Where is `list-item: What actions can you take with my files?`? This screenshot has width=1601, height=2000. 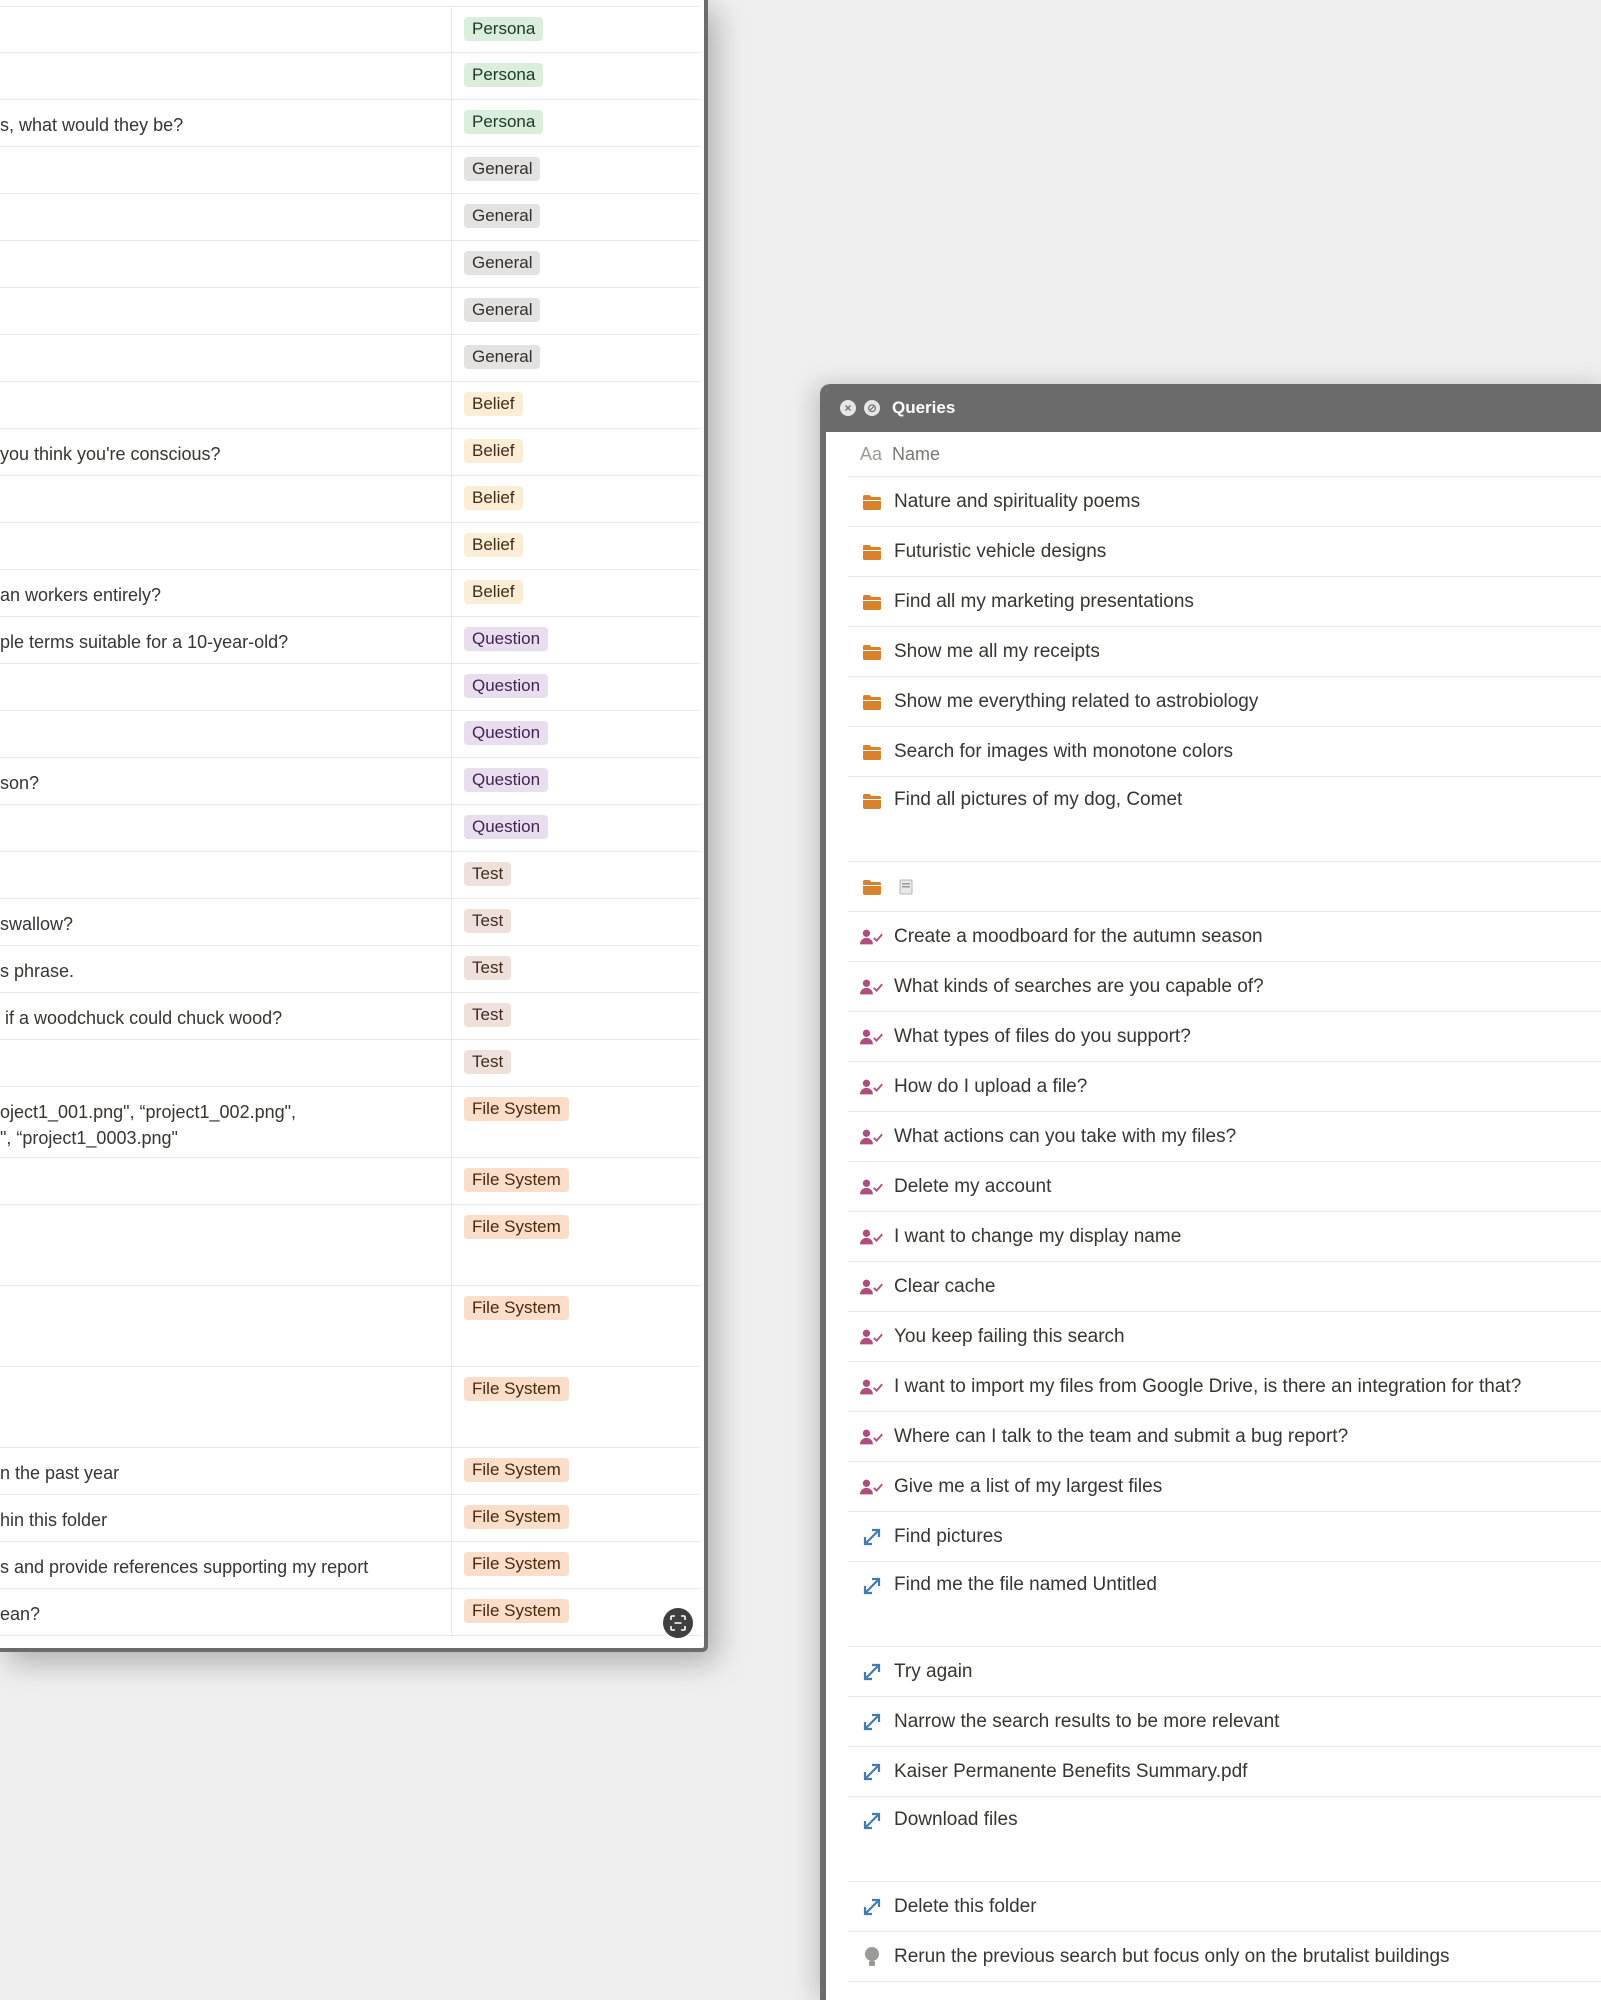
list-item: What actions can you take with my files? is located at coordinates (1224, 1137).